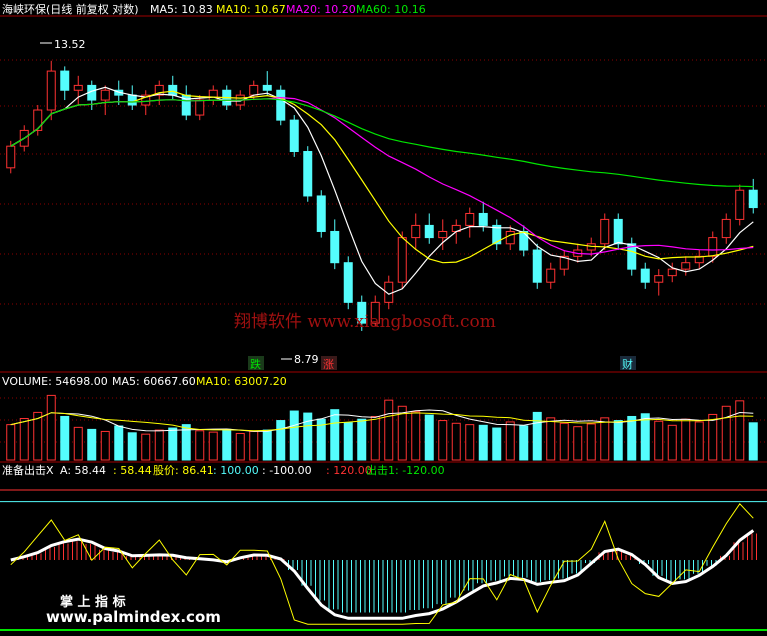 This screenshot has width=767, height=636. What do you see at coordinates (241, 381) in the screenshot?
I see `volume-ma10-legend: MA10: 63007.20` at bounding box center [241, 381].